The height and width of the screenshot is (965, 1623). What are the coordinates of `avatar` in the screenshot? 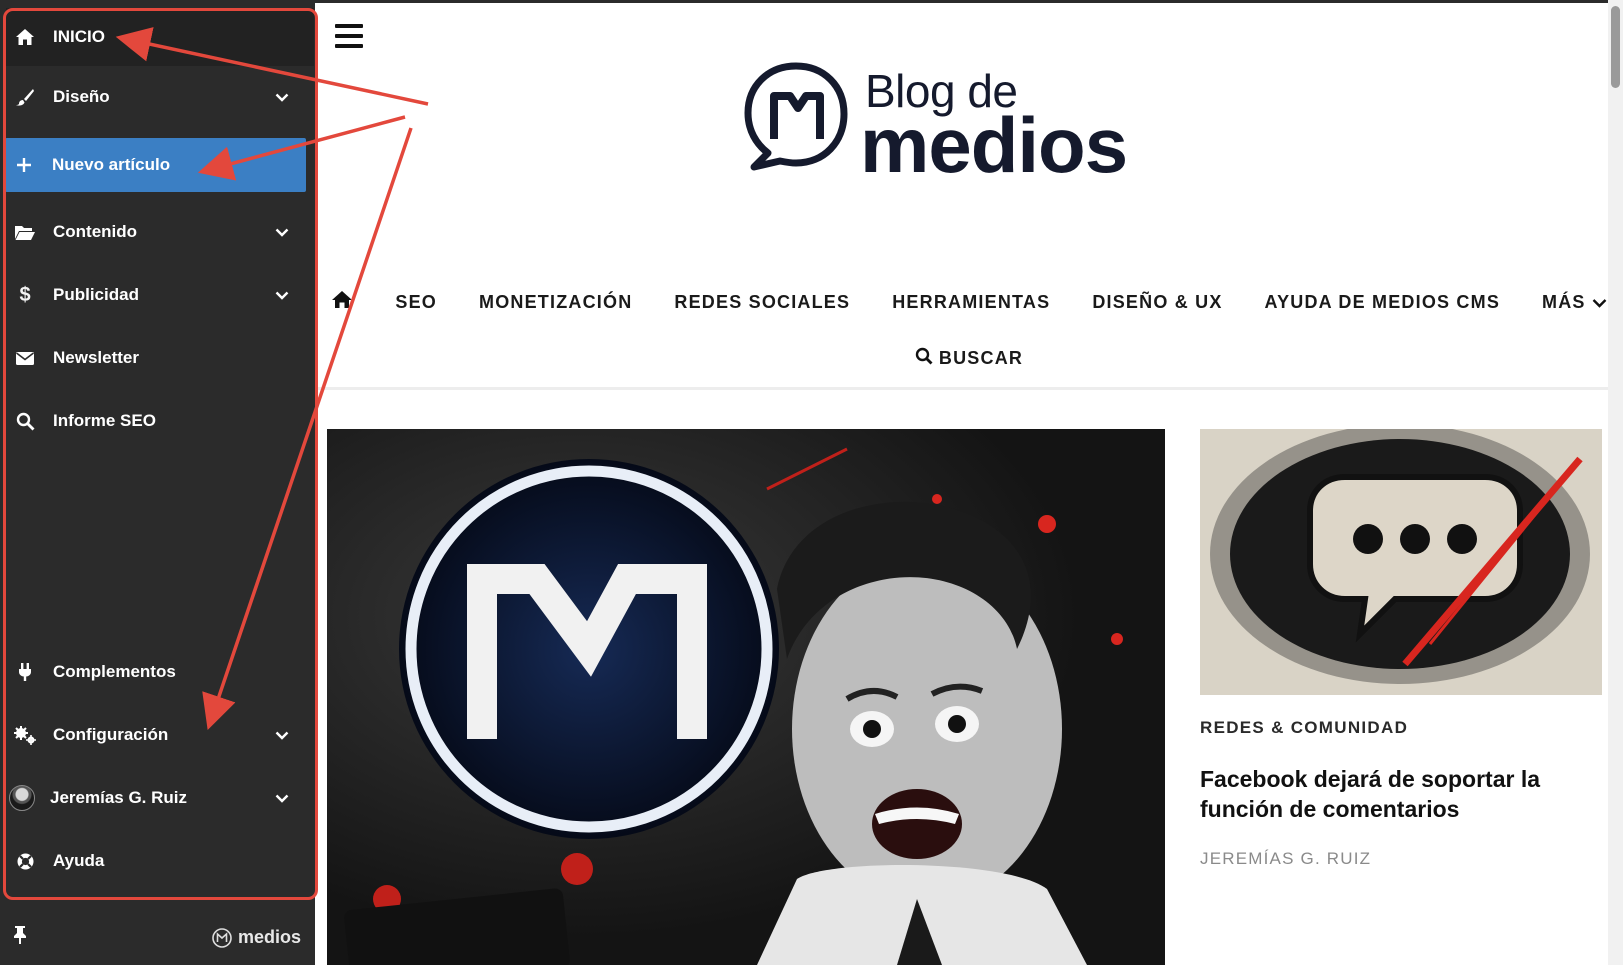 It's located at (22, 798).